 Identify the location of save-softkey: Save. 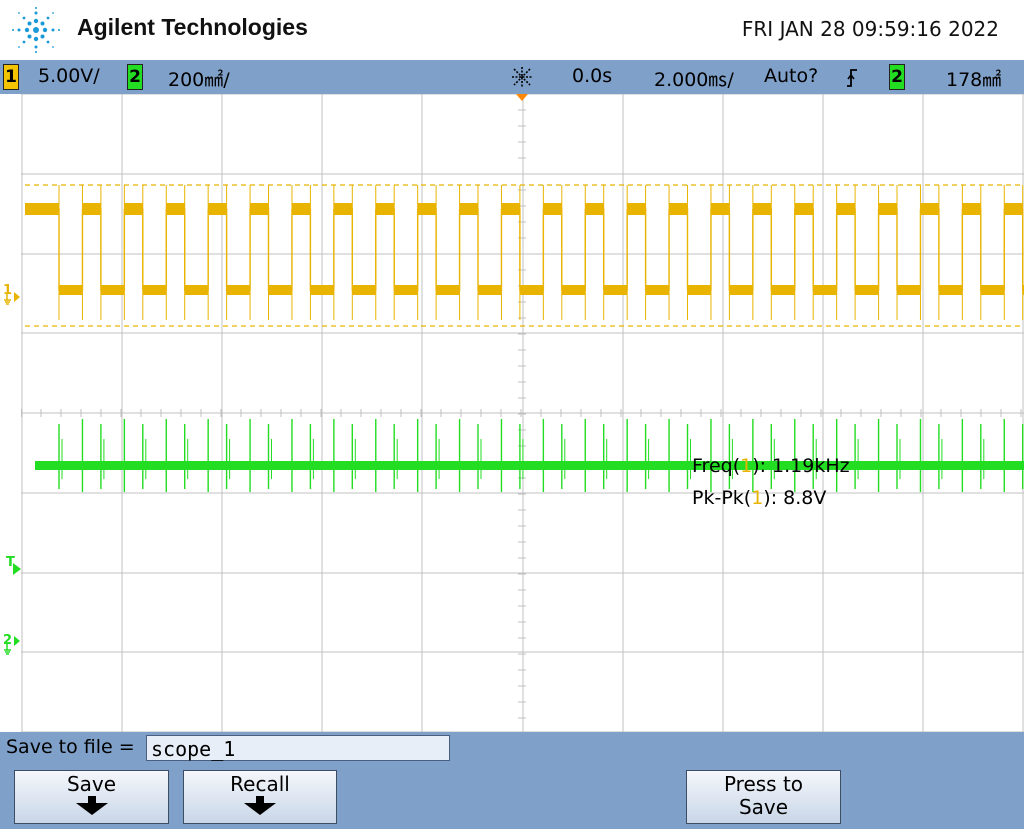
(91, 797).